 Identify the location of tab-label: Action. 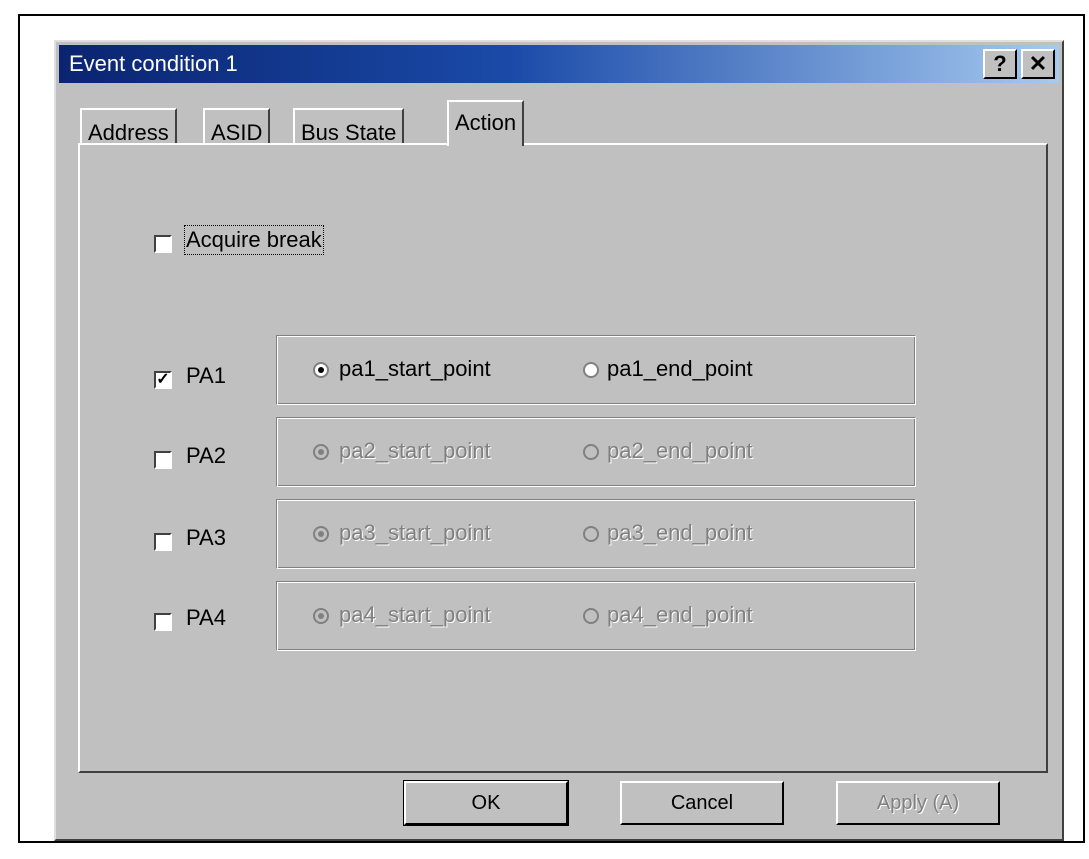
(486, 122).